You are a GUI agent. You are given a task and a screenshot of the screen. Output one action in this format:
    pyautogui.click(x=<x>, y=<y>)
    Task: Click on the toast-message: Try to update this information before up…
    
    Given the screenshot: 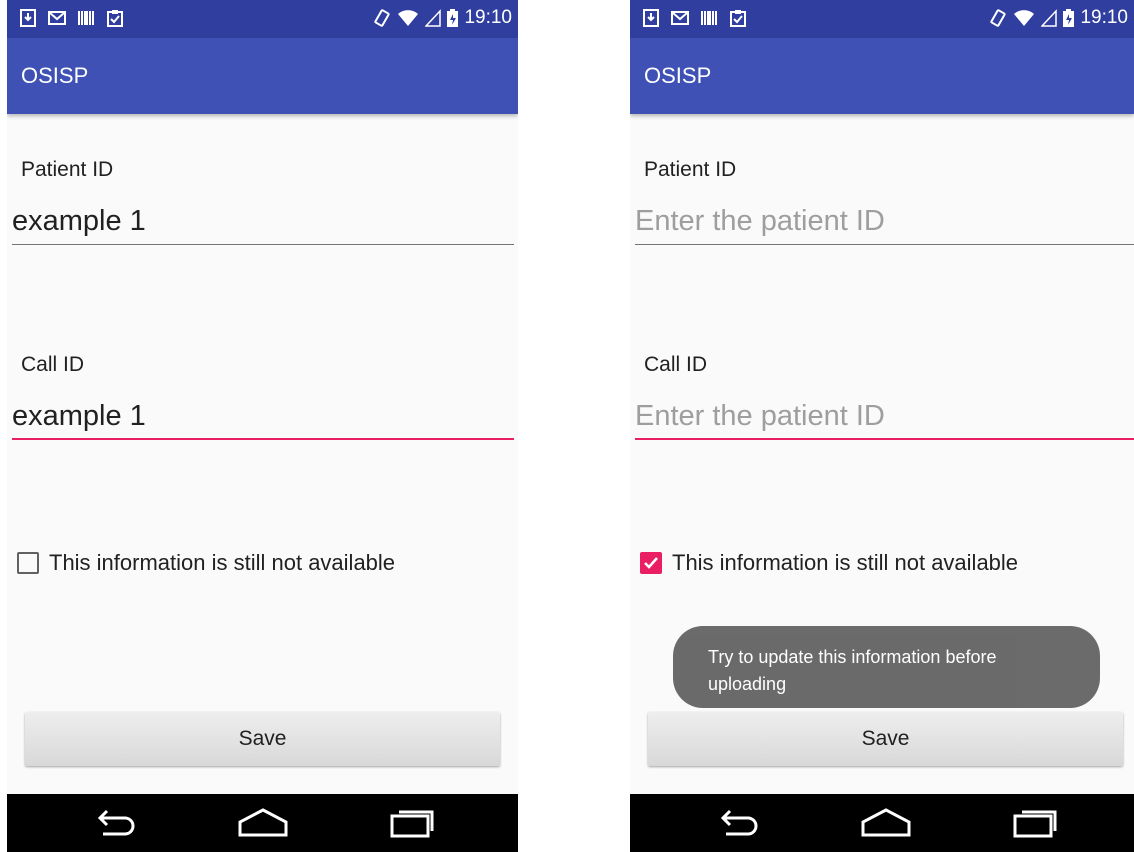 What is the action you would take?
    pyautogui.click(x=886, y=667)
    